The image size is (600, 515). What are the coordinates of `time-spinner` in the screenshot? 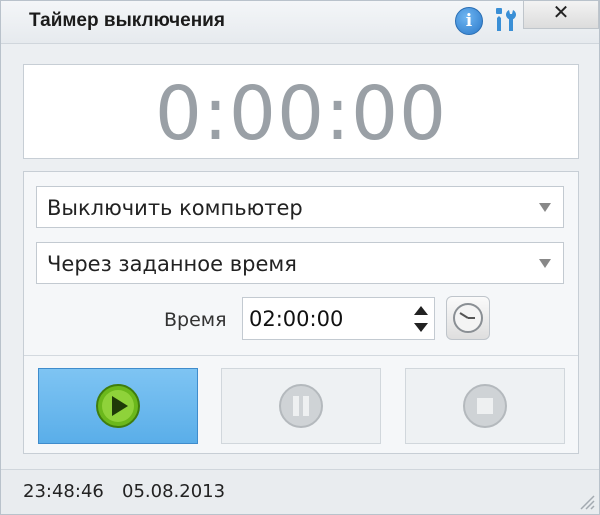 It's located at (421, 319).